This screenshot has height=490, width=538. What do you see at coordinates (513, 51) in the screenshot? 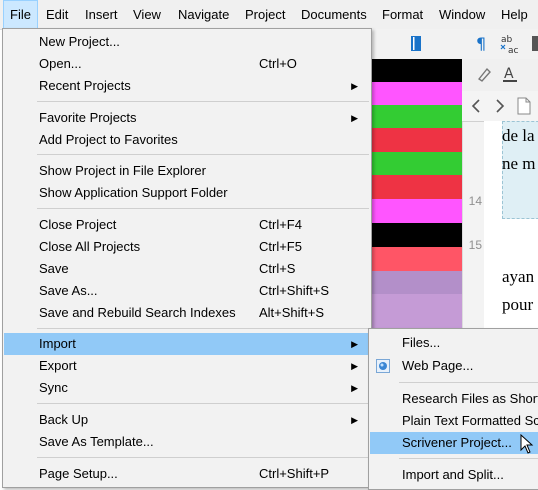
I see `svg-text: ac` at bounding box center [513, 51].